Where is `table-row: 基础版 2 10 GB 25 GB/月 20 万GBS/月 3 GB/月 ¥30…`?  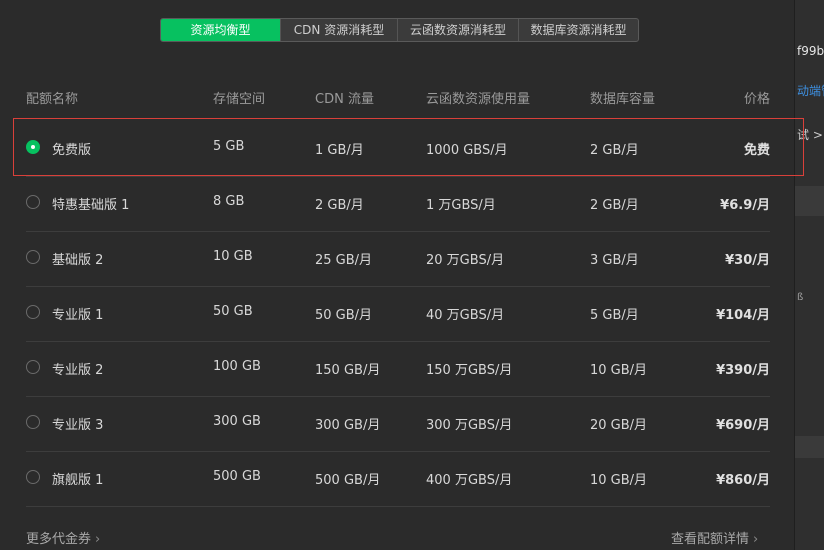
table-row: 基础版 2 10 GB 25 GB/月 20 万GBS/月 3 GB/月 ¥30… is located at coordinates (398, 259).